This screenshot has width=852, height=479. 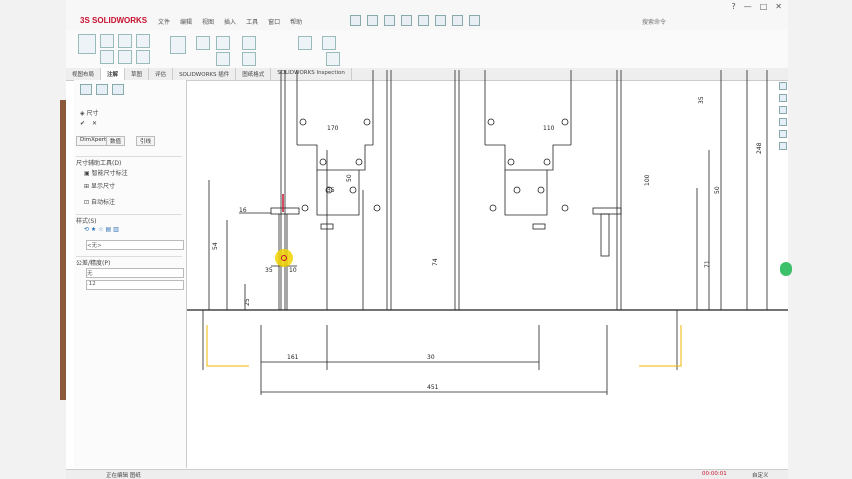 What do you see at coordinates (355, 20) in the screenshot?
I see `new-icon` at bounding box center [355, 20].